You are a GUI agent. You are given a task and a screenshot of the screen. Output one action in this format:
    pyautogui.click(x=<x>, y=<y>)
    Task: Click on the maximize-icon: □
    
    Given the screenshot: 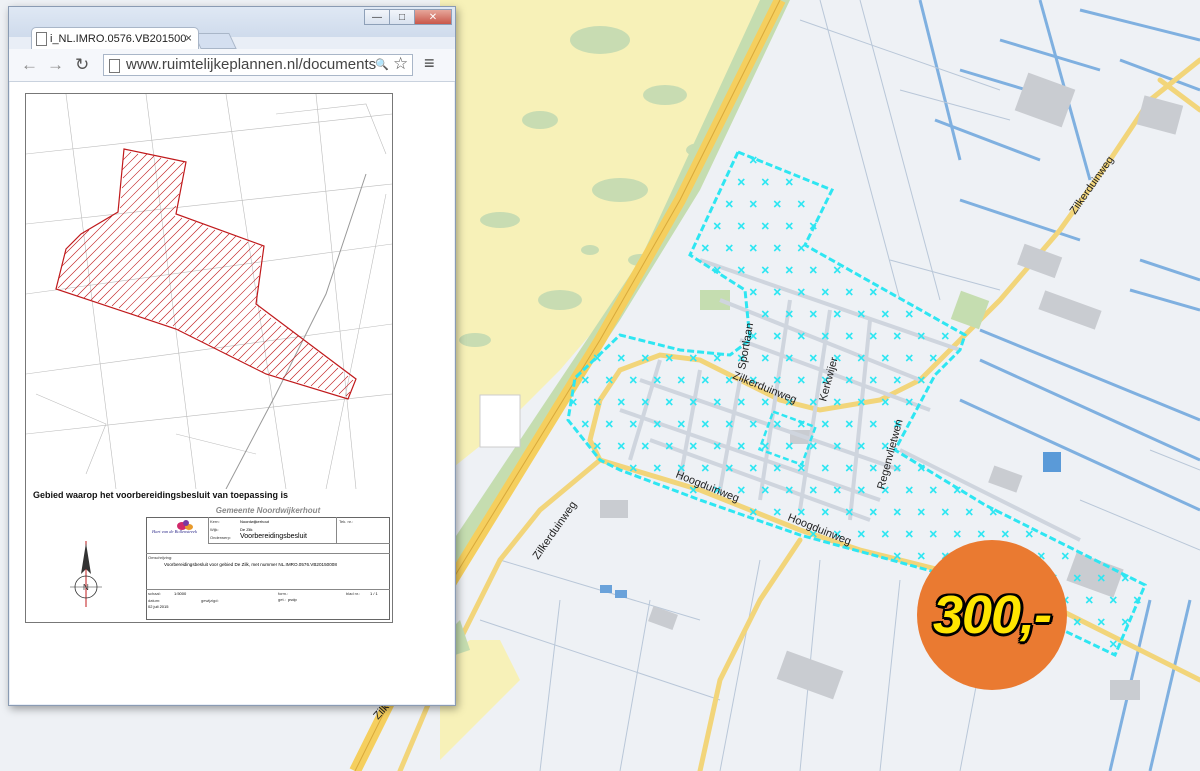 What is the action you would take?
    pyautogui.click(x=402, y=17)
    